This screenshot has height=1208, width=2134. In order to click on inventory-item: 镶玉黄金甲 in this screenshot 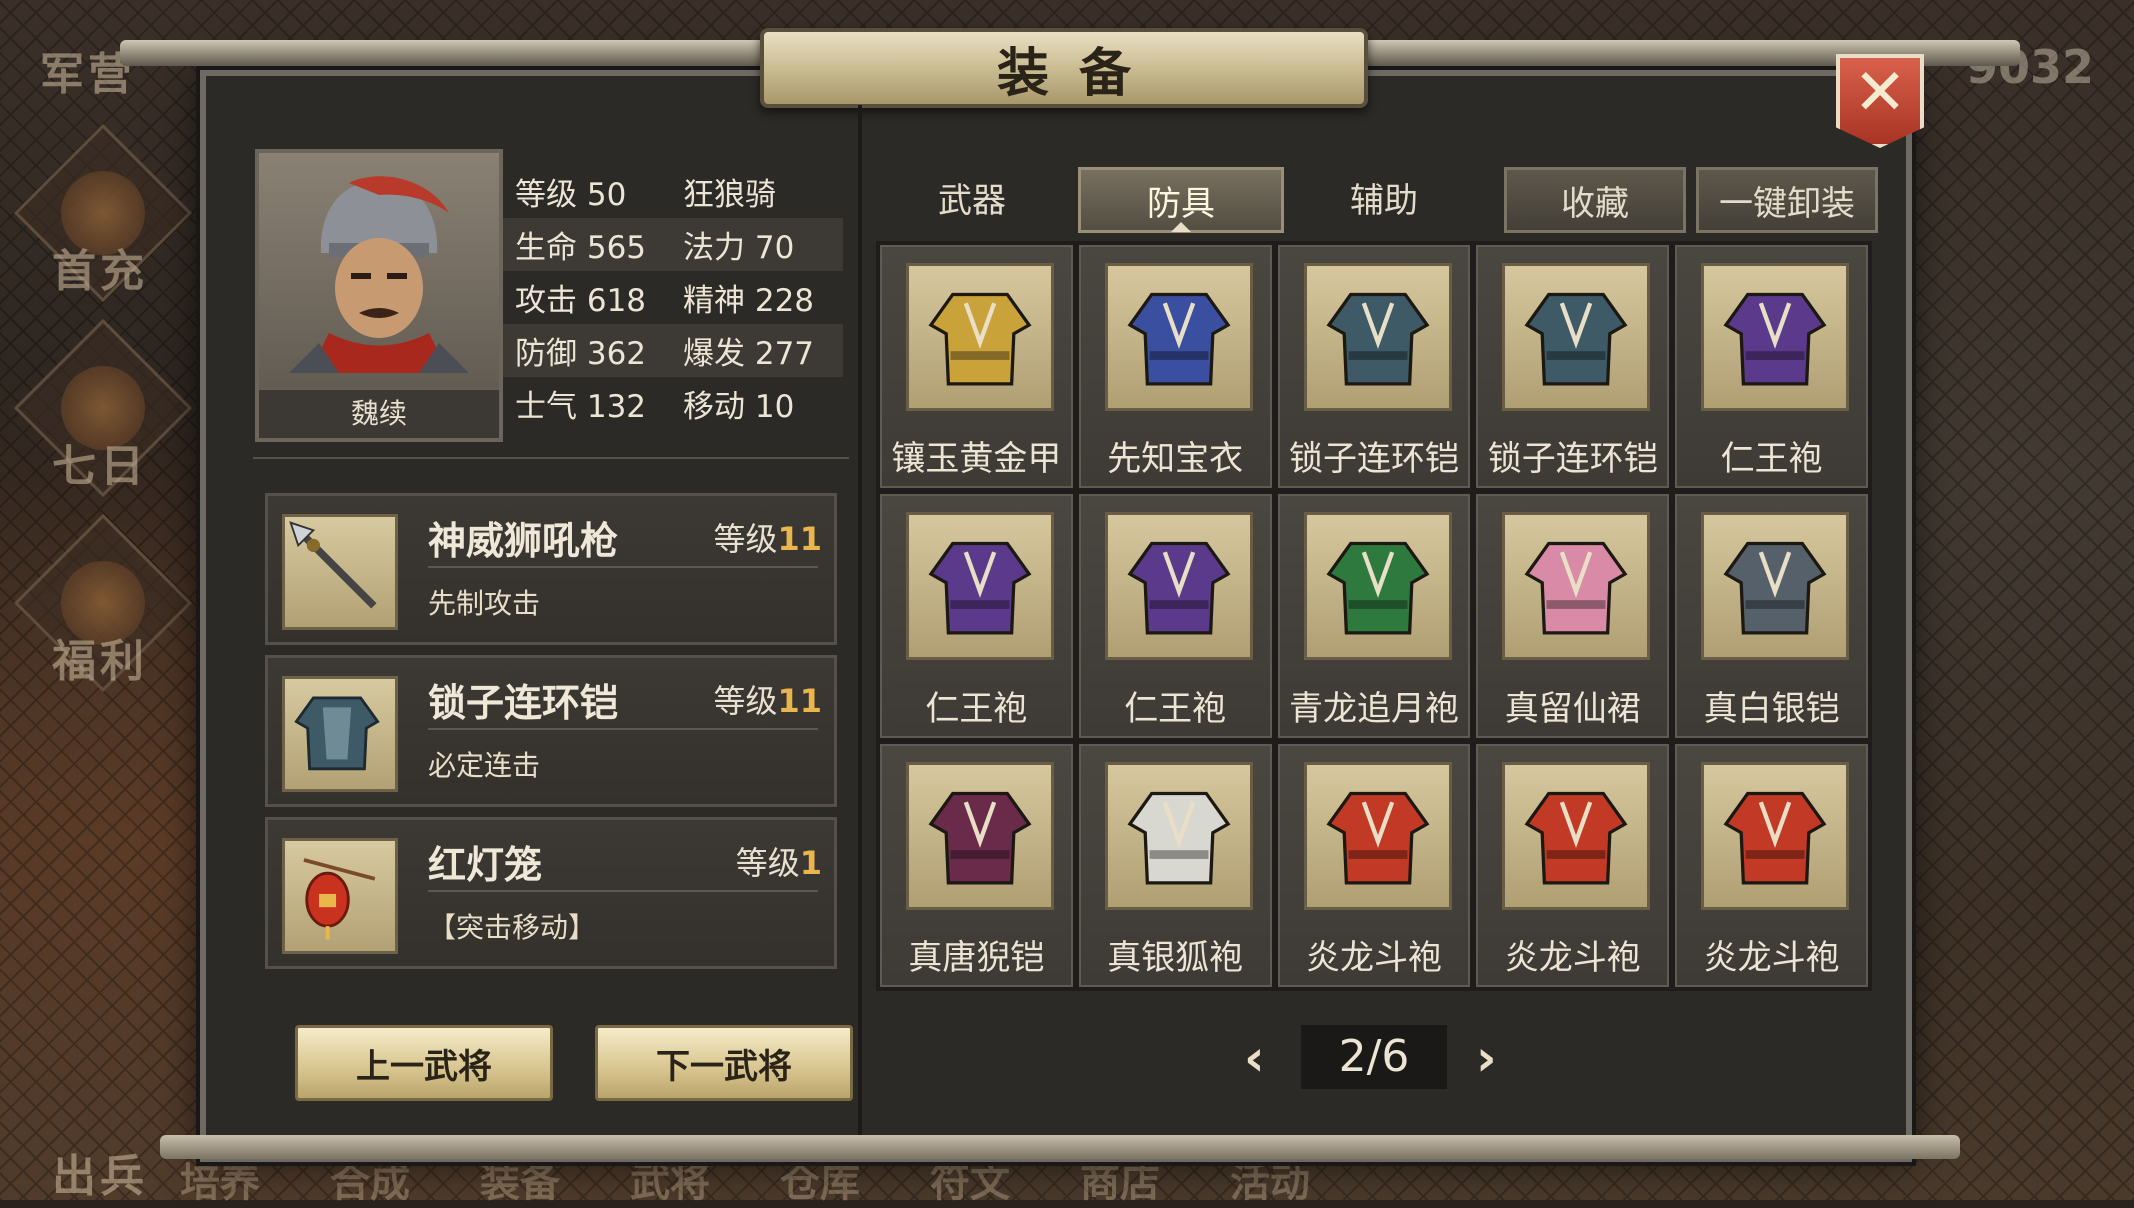, I will do `click(976, 367)`.